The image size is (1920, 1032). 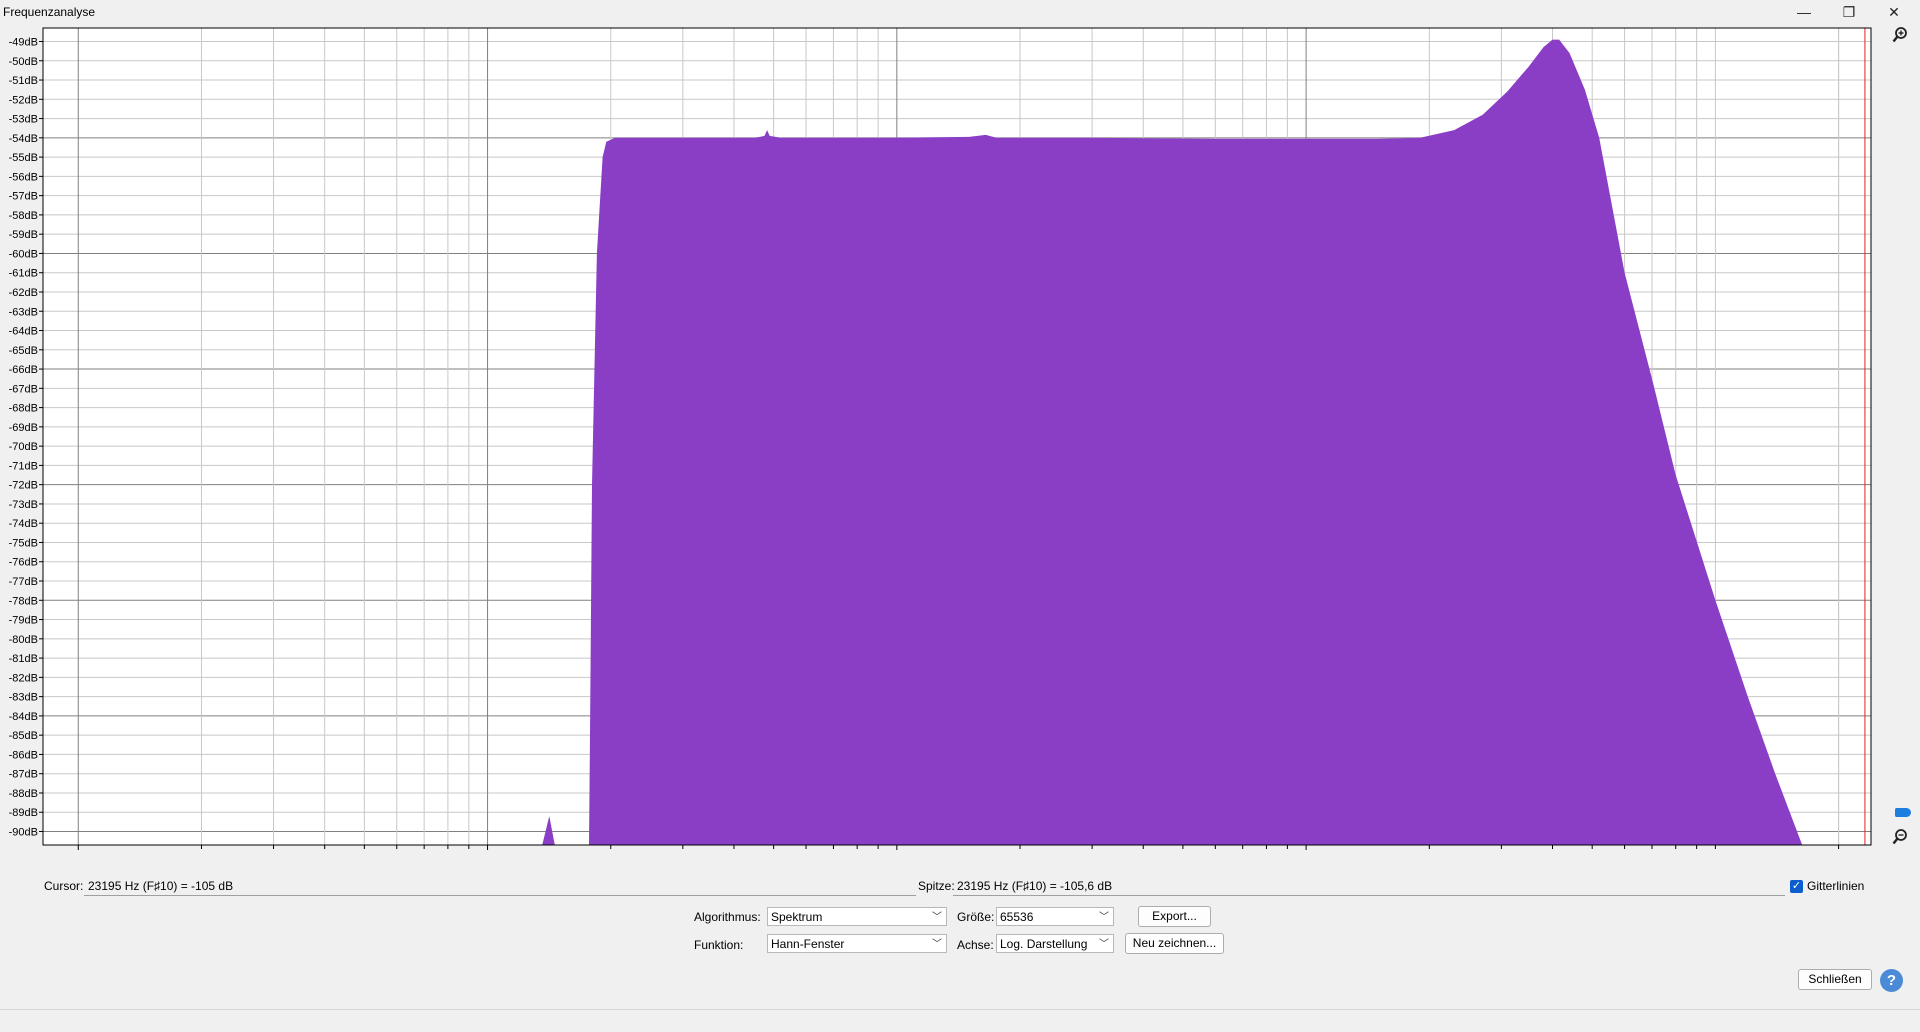 What do you see at coordinates (1796, 886) in the screenshot?
I see `gridlines-checkbox: ✓` at bounding box center [1796, 886].